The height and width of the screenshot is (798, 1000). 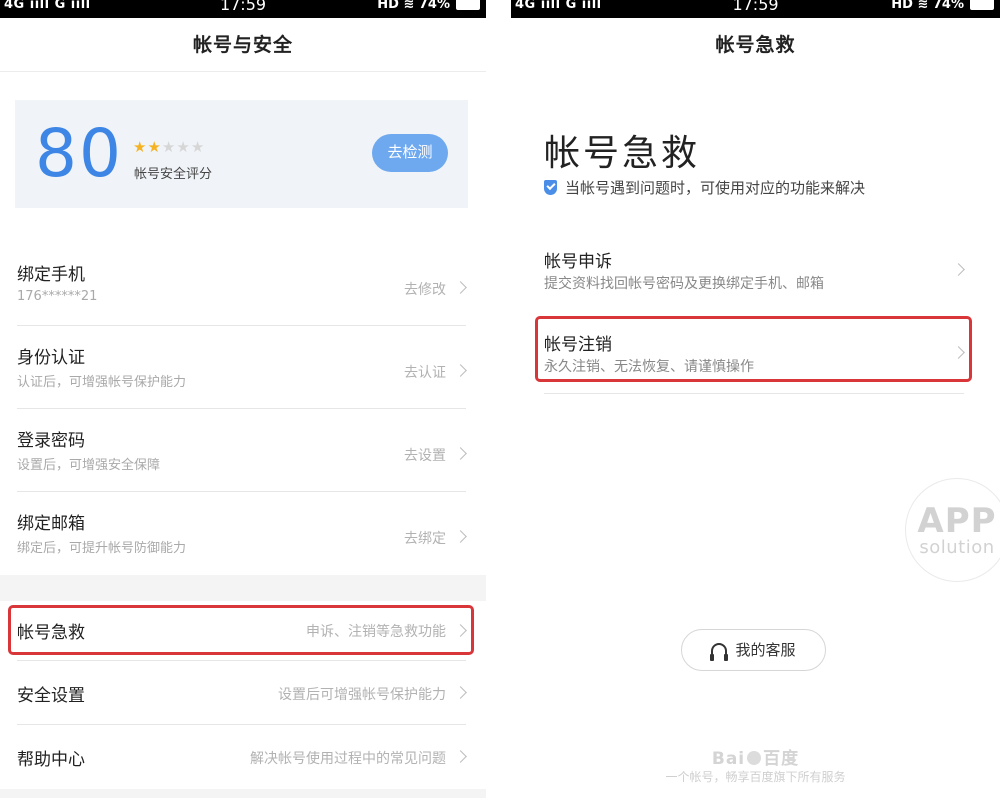 What do you see at coordinates (241, 154) in the screenshot?
I see `security-score-card: 80 ★★★★★ 帐号安全评分 去检测` at bounding box center [241, 154].